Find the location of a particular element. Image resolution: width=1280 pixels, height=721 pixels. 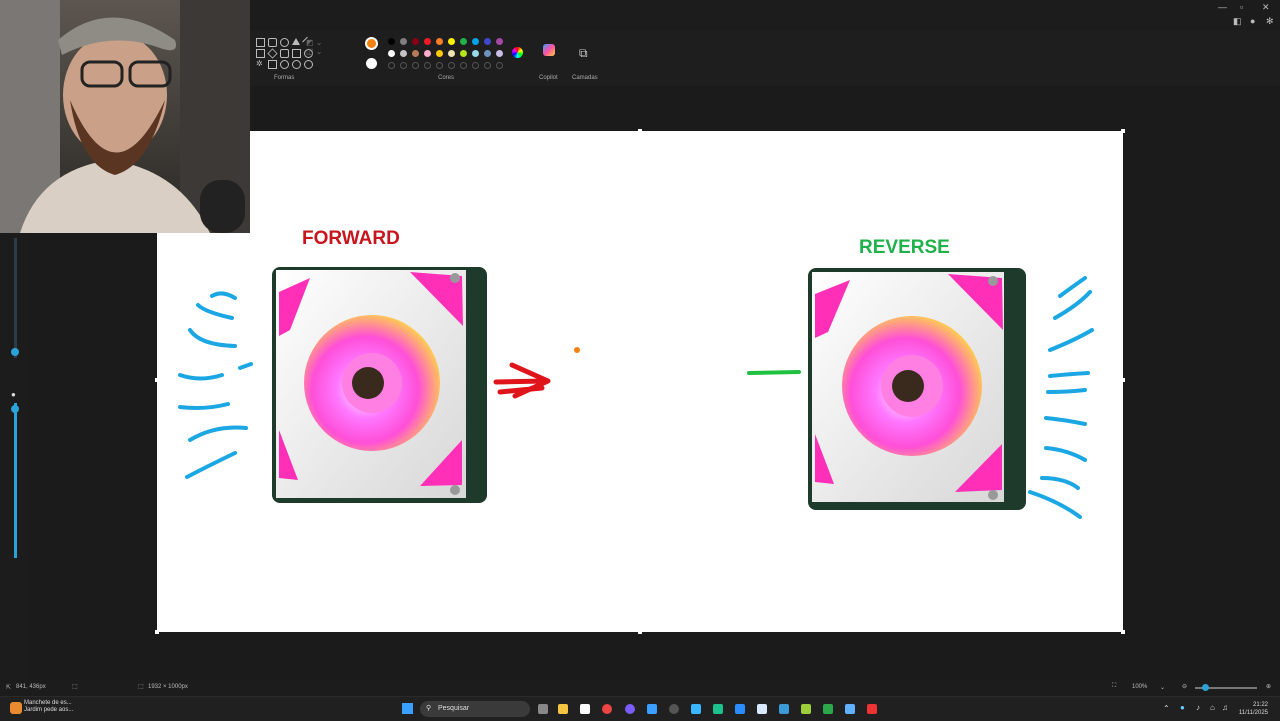

start-button-icon is located at coordinates (407, 708).